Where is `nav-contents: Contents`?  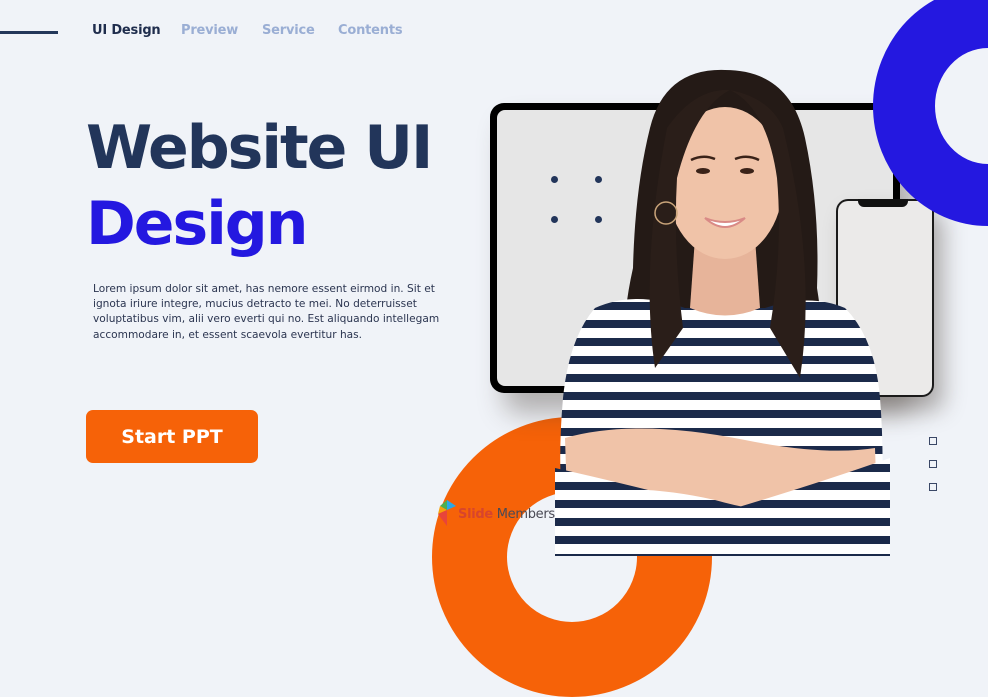 nav-contents: Contents is located at coordinates (370, 30).